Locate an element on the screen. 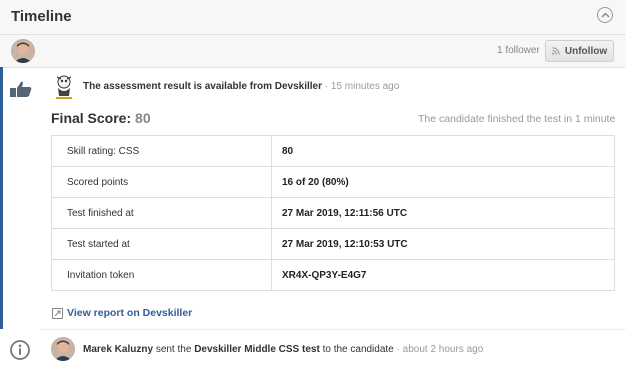 This screenshot has height=369, width=626. table-row: Invitation token XR4X-QP3Y-E4G7 is located at coordinates (333, 275).